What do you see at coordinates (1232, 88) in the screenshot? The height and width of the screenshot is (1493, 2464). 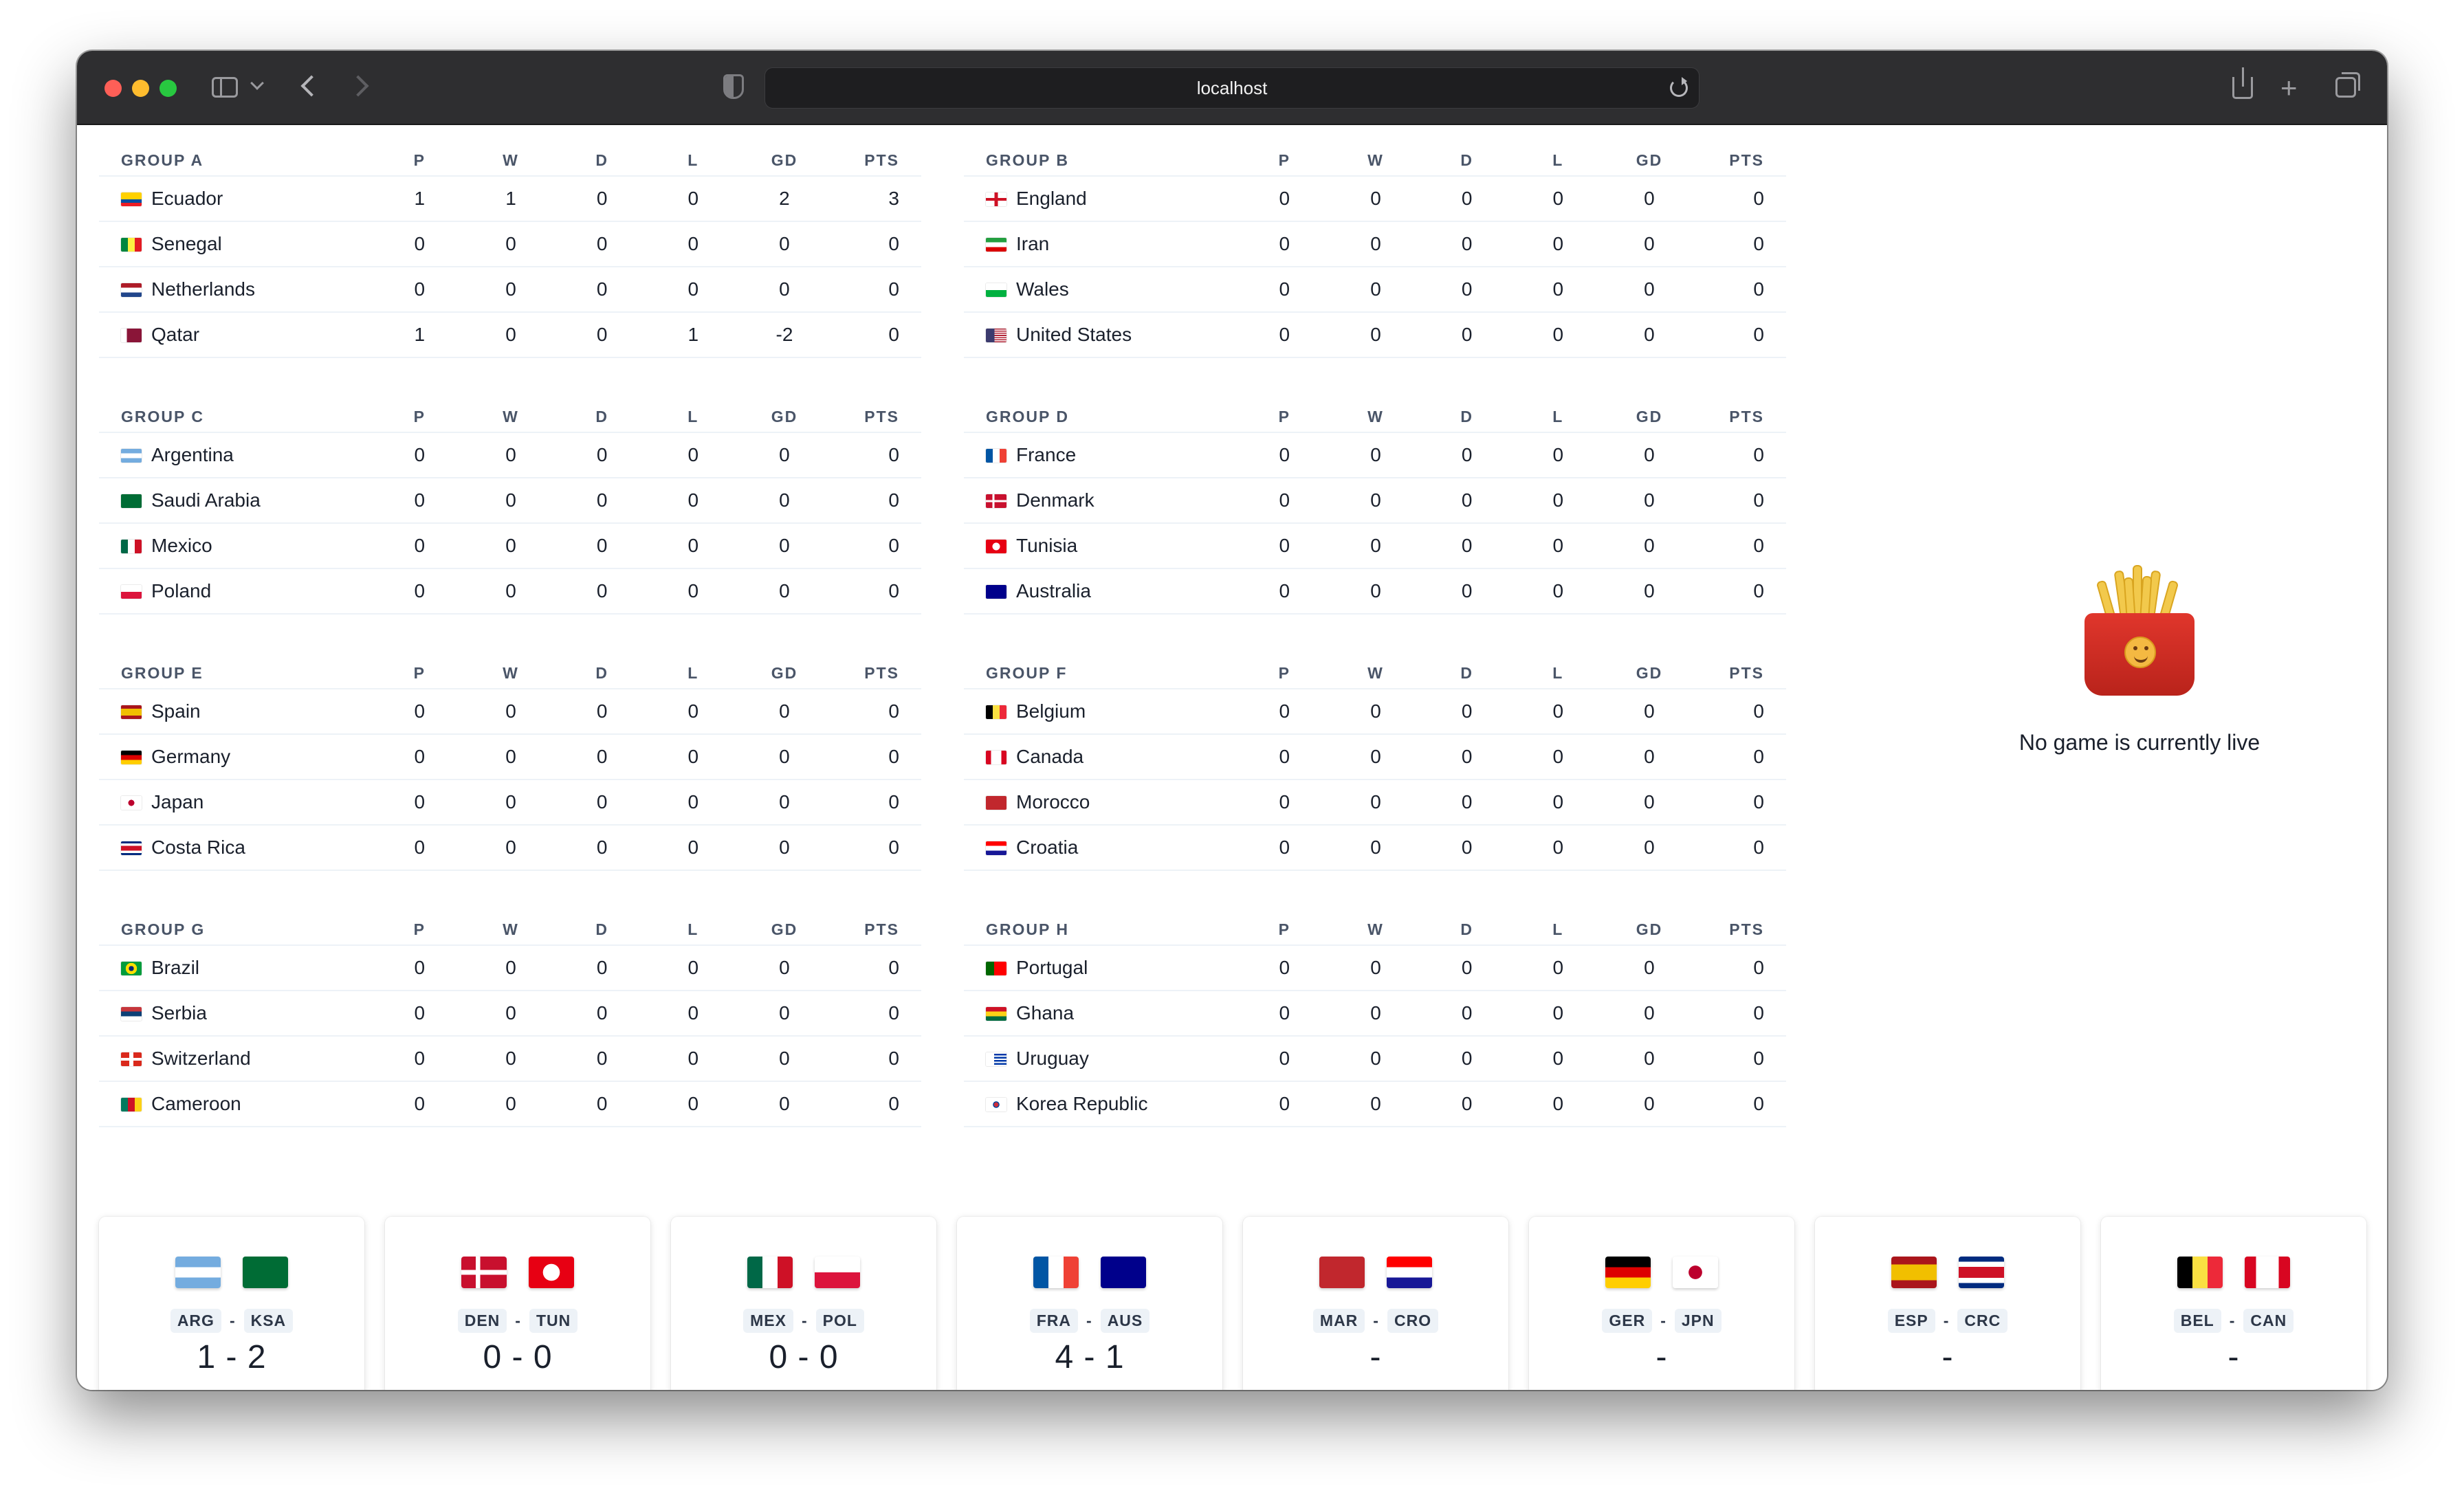 I see `address-bar: localhost` at bounding box center [1232, 88].